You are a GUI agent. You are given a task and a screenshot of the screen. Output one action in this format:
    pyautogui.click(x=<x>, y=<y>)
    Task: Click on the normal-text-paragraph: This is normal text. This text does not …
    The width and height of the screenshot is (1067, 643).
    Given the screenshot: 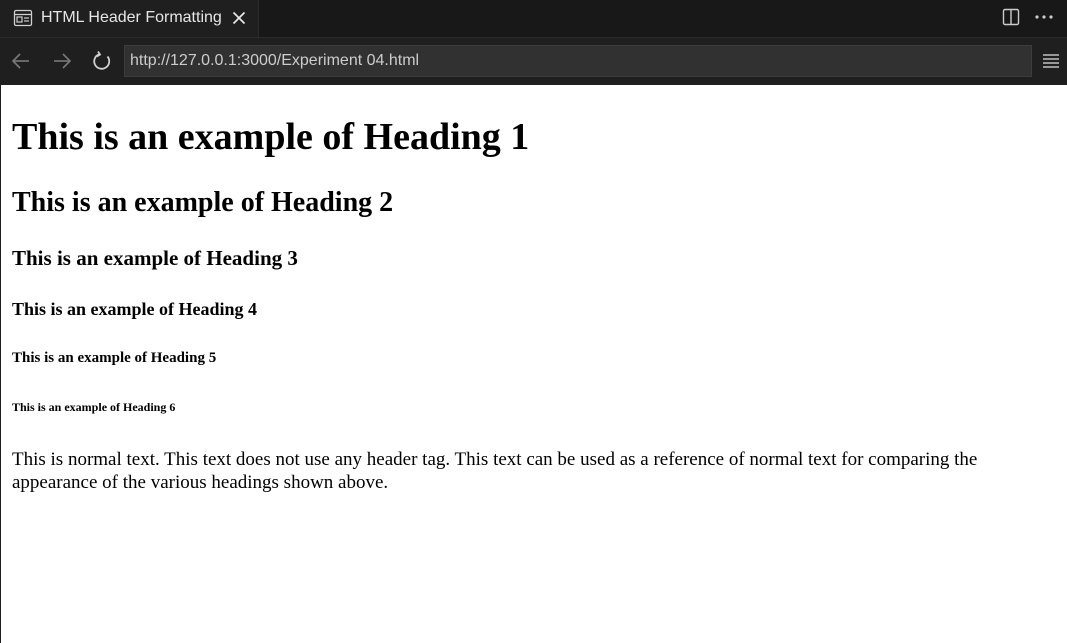 What is the action you would take?
    pyautogui.click(x=495, y=471)
    